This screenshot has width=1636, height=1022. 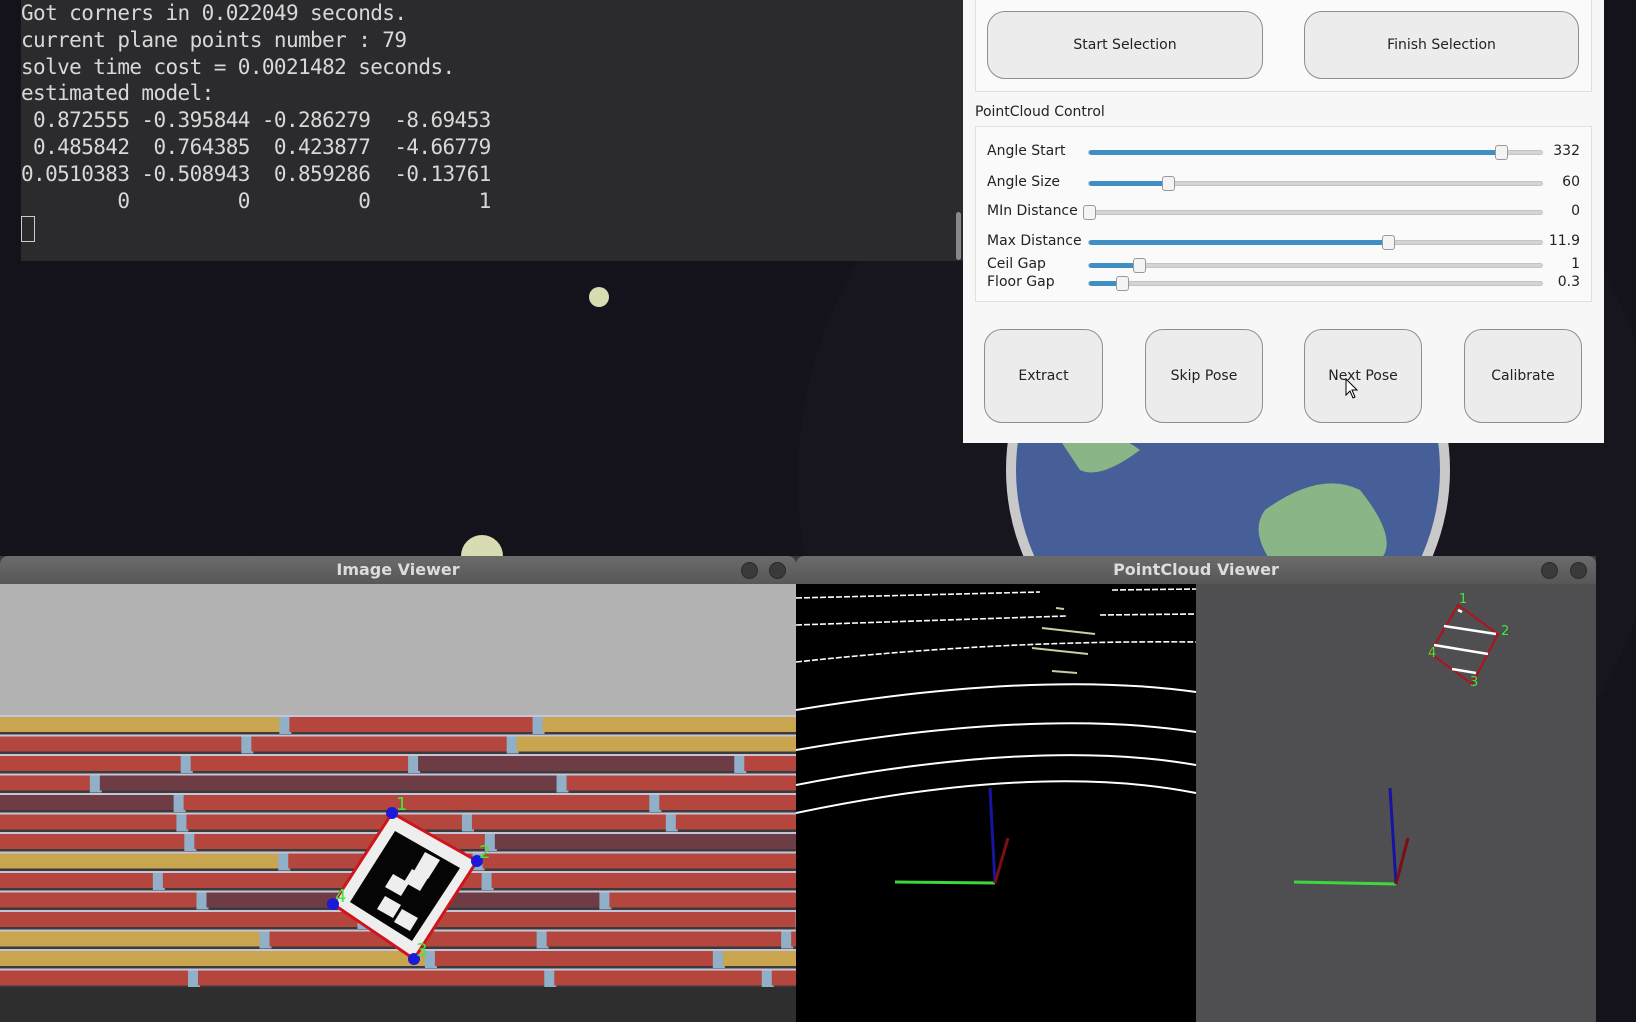 I want to click on moon-small, so click(x=599, y=297).